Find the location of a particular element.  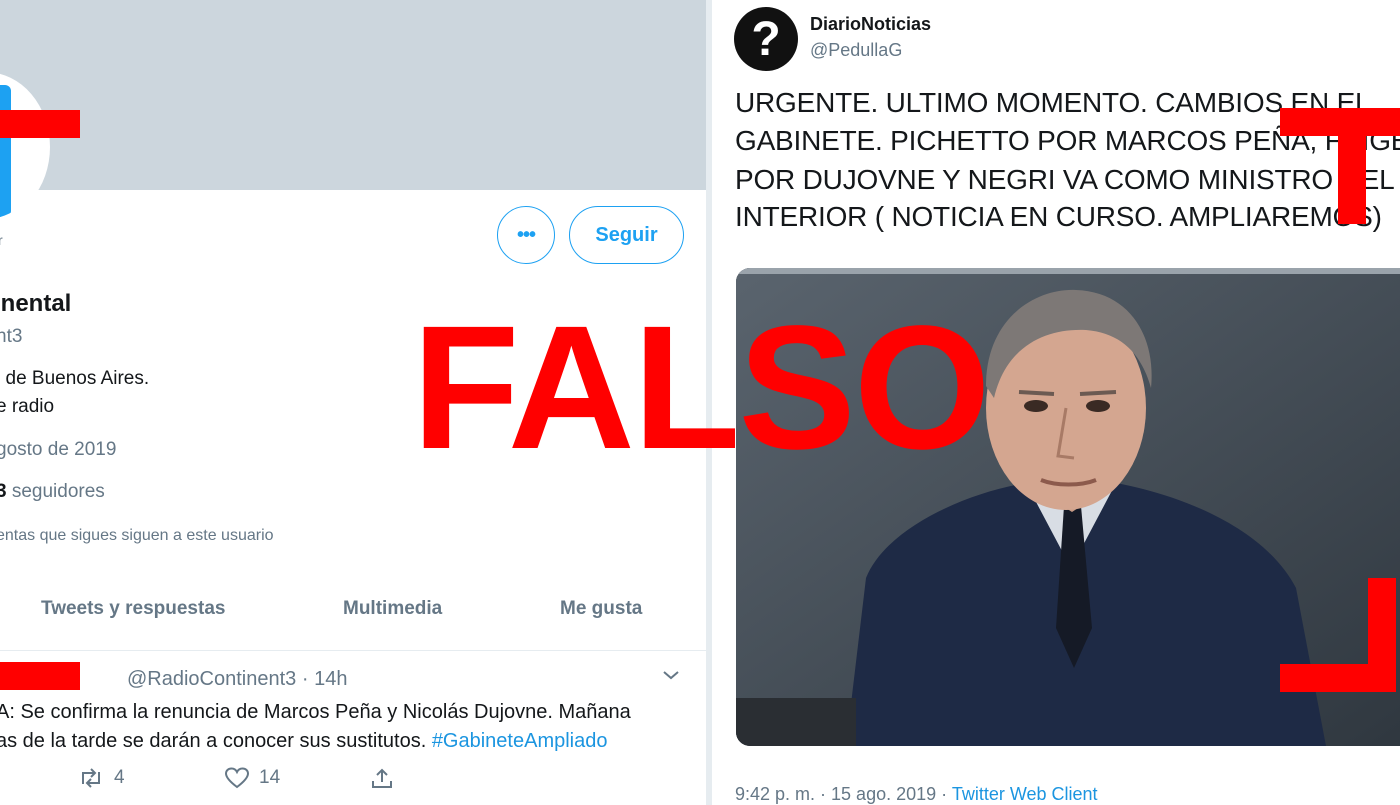

follow-button: Seguir is located at coordinates (626, 235).